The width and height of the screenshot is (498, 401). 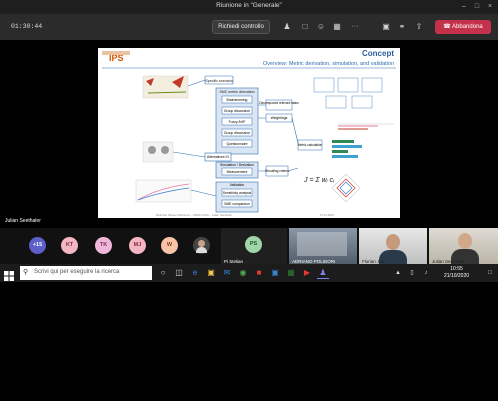 What do you see at coordinates (236, 144) in the screenshot?
I see `box-questionnaire: Questionnaire` at bounding box center [236, 144].